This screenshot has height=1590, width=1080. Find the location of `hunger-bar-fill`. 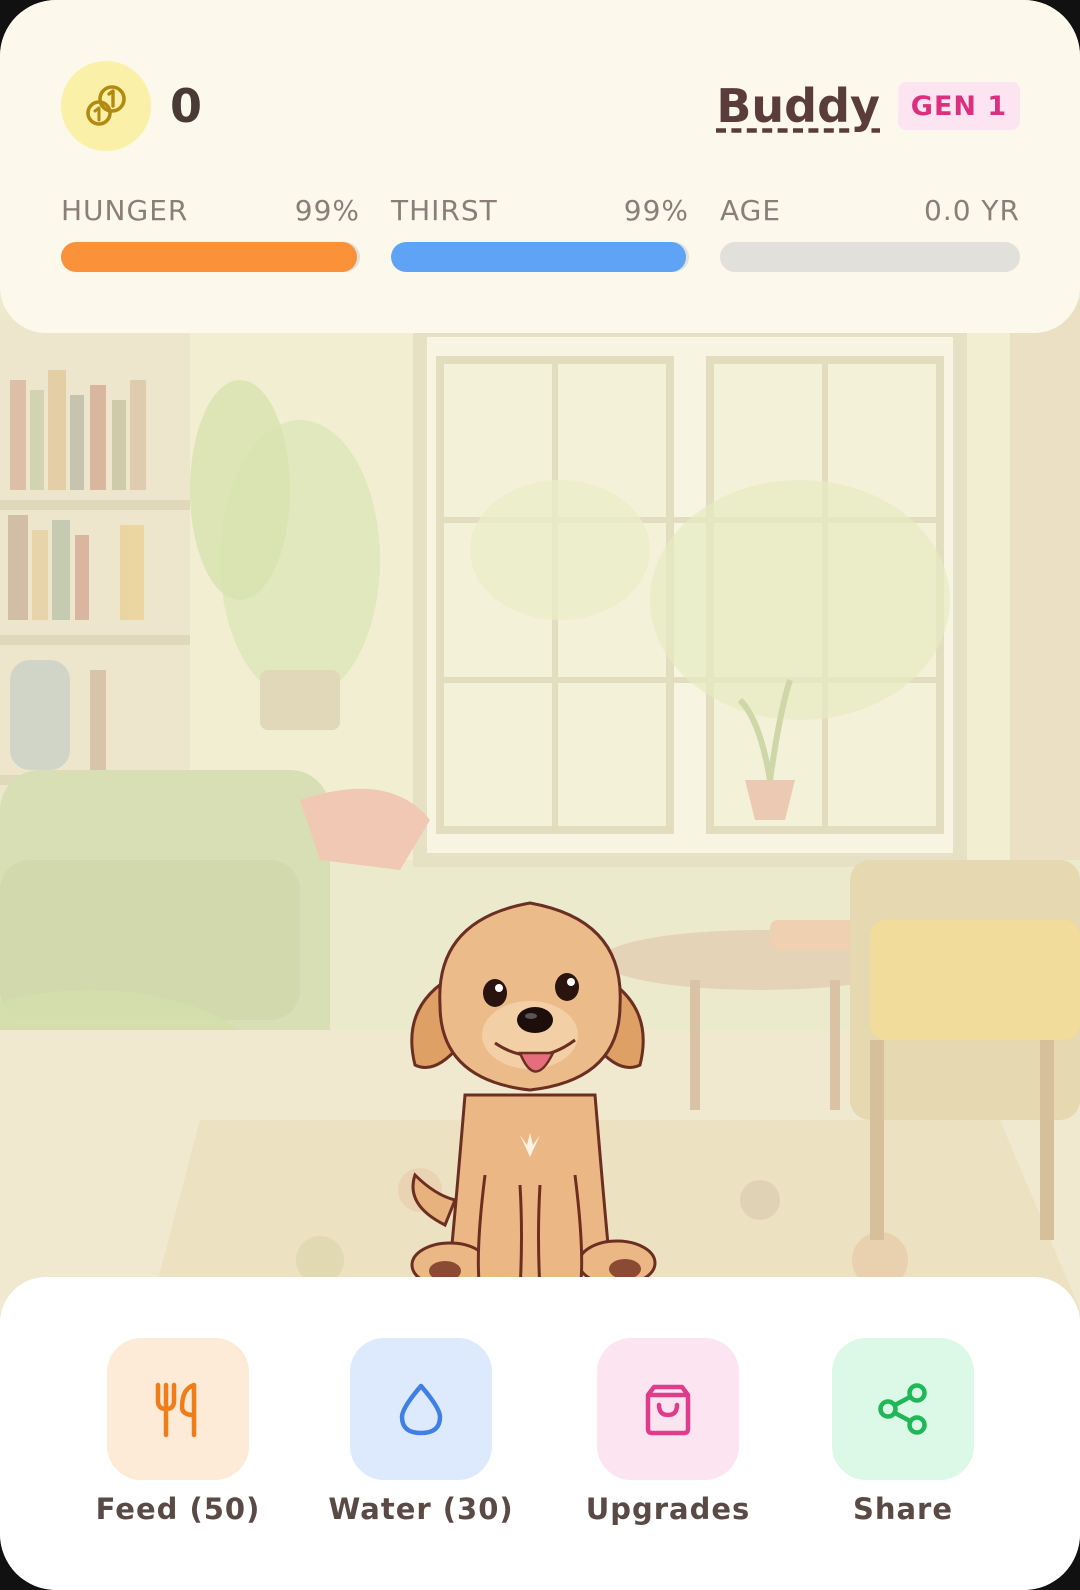

hunger-bar-fill is located at coordinates (209, 257).